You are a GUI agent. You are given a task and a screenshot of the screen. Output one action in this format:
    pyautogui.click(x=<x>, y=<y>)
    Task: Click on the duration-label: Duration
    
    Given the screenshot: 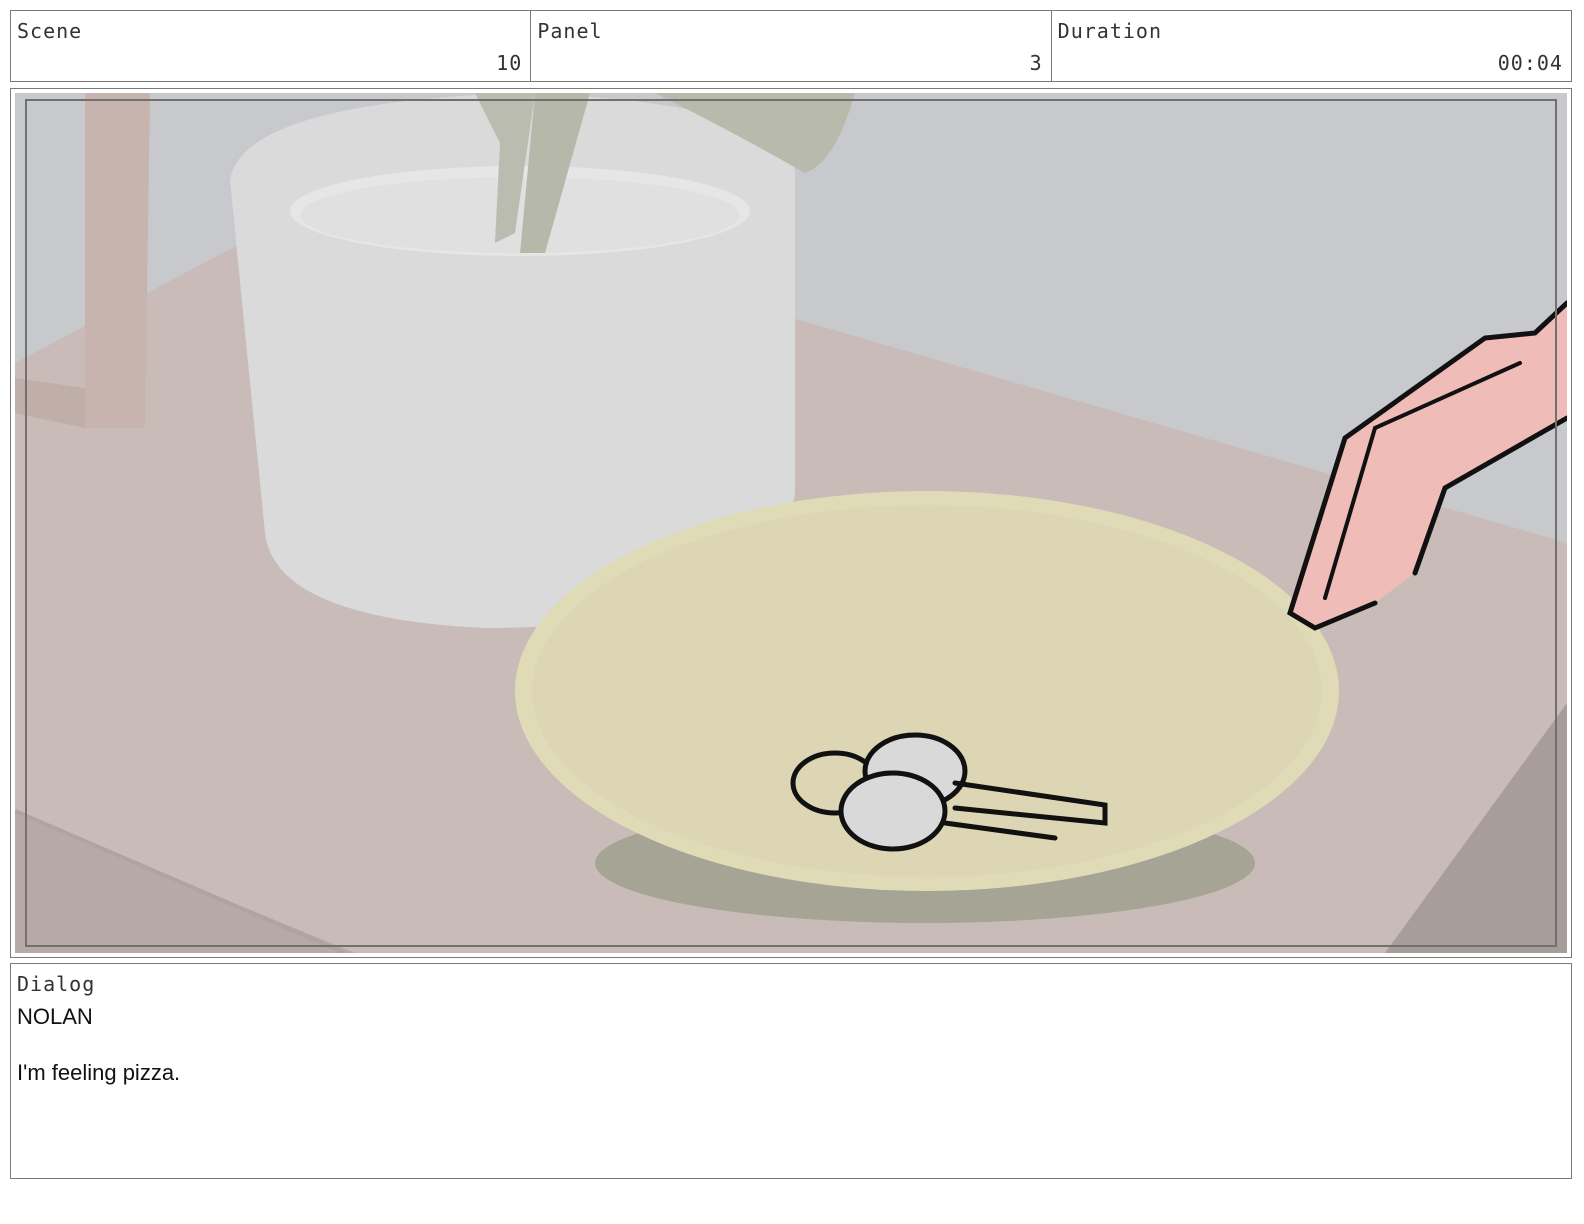 What is the action you would take?
    pyautogui.click(x=1109, y=31)
    